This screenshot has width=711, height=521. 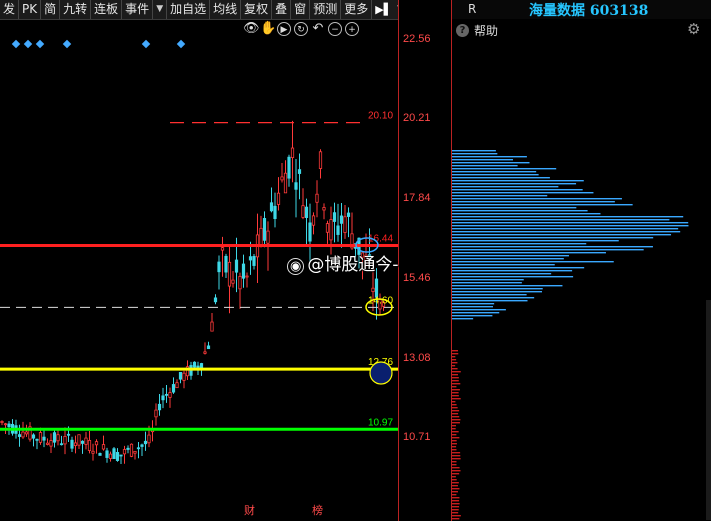 I want to click on financial-report-marker: 财, so click(x=249, y=510).